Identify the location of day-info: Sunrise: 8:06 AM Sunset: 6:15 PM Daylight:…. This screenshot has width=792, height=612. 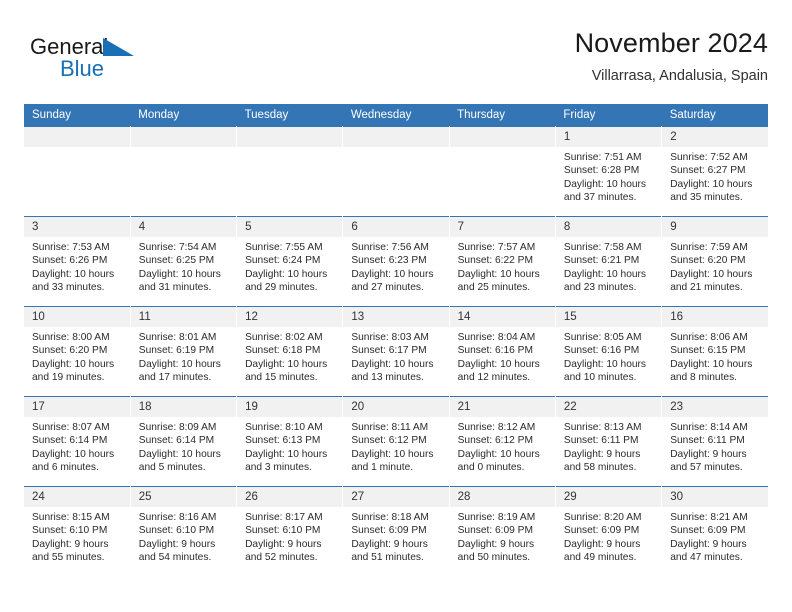
(715, 356).